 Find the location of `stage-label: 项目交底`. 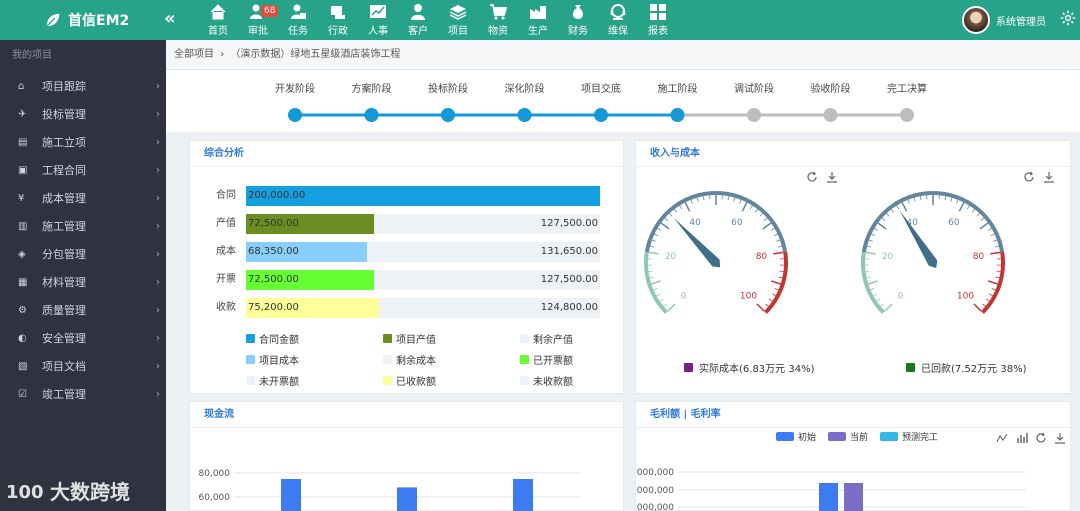

stage-label: 项目交底 is located at coordinates (601, 88).